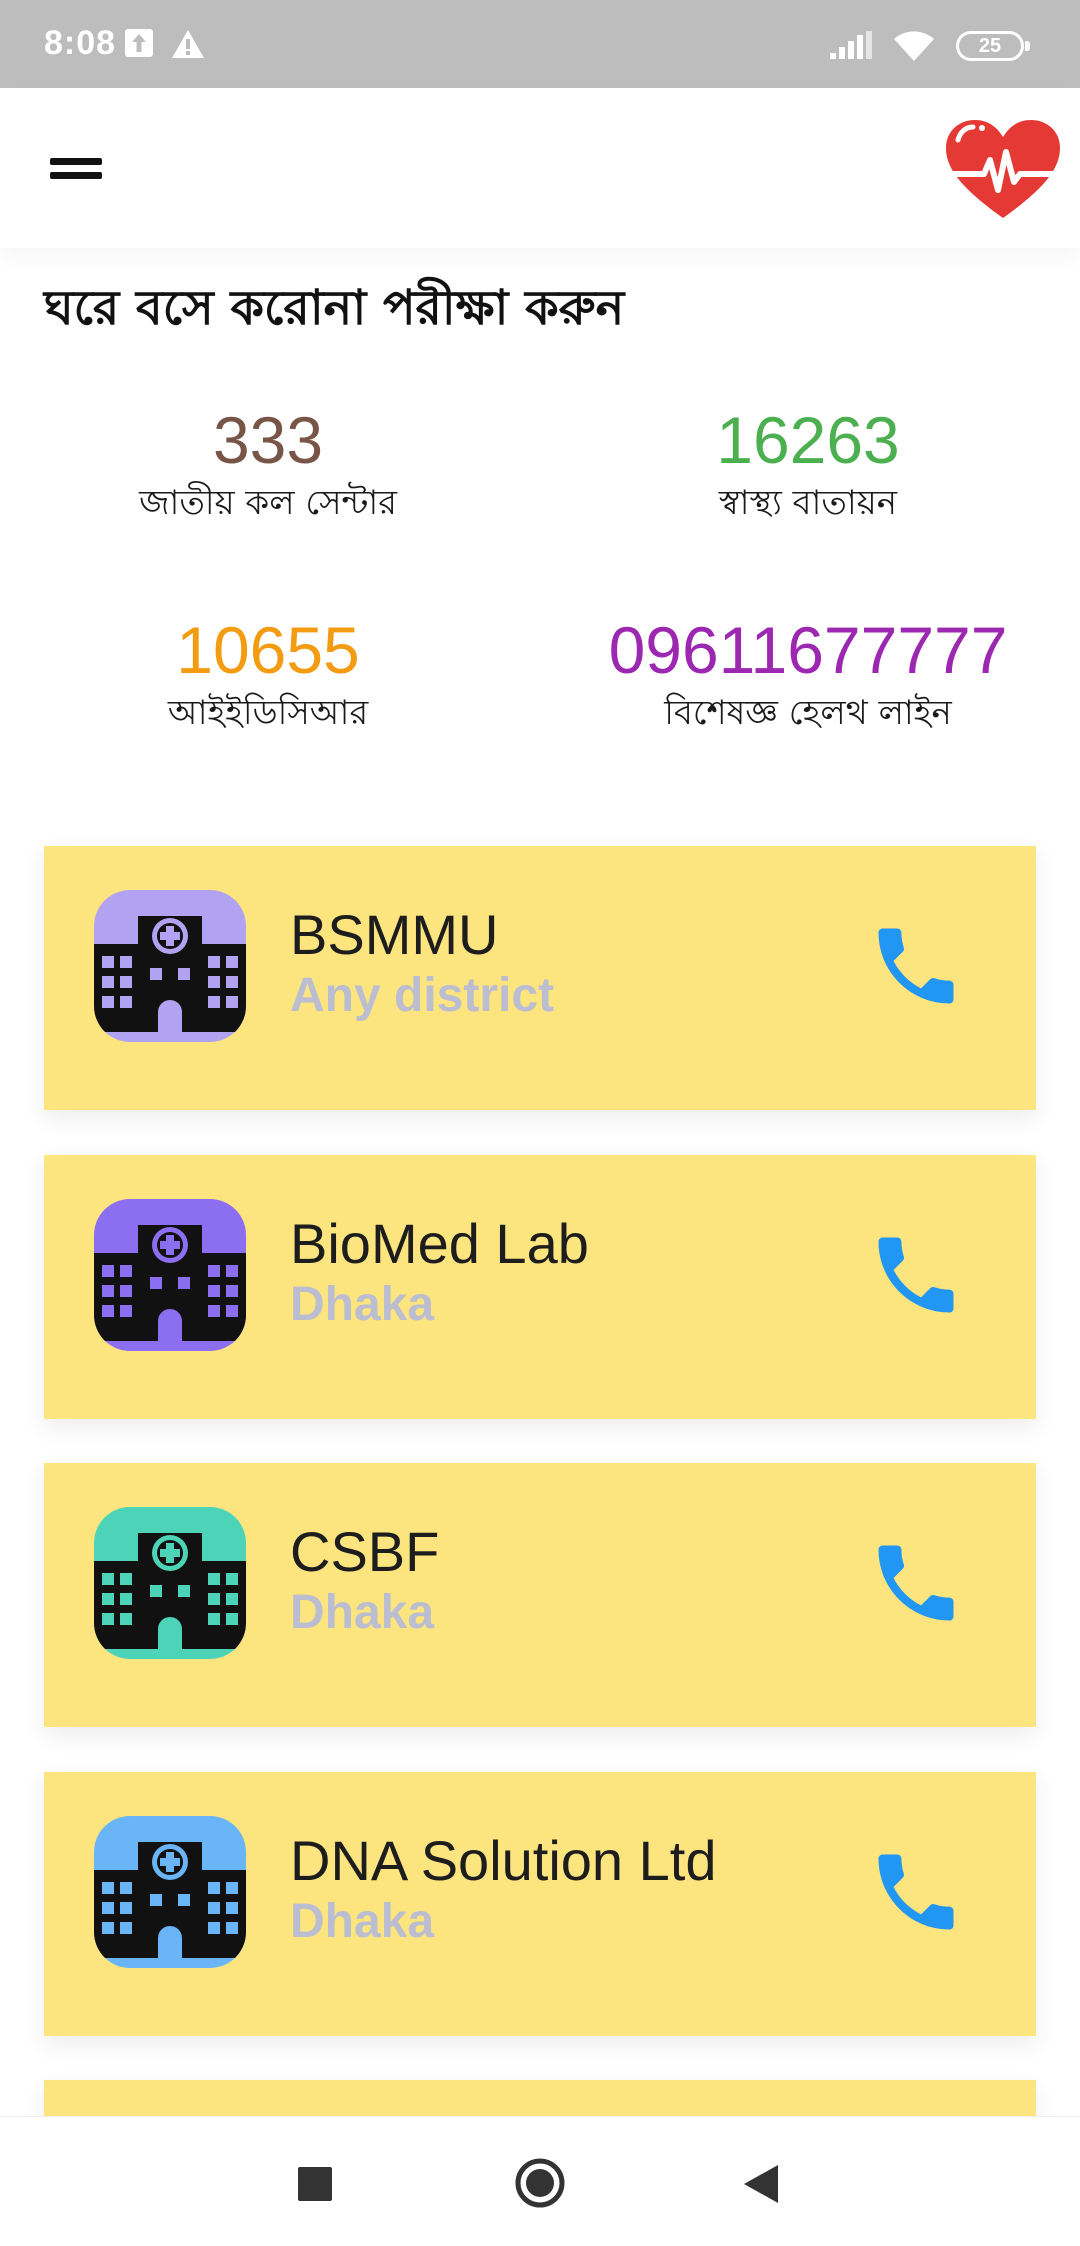 This screenshot has height=2246, width=1080. I want to click on hotline-label: স্বাস্থ্য বাতায়ন, so click(808, 503).